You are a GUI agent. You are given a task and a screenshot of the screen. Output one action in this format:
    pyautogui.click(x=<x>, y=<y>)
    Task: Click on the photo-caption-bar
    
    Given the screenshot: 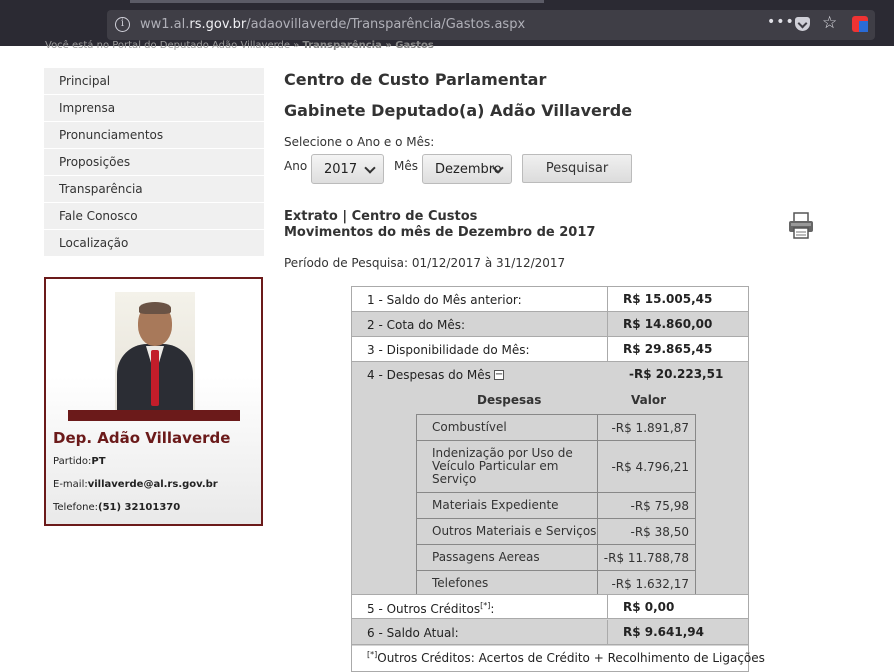 What is the action you would take?
    pyautogui.click(x=154, y=415)
    